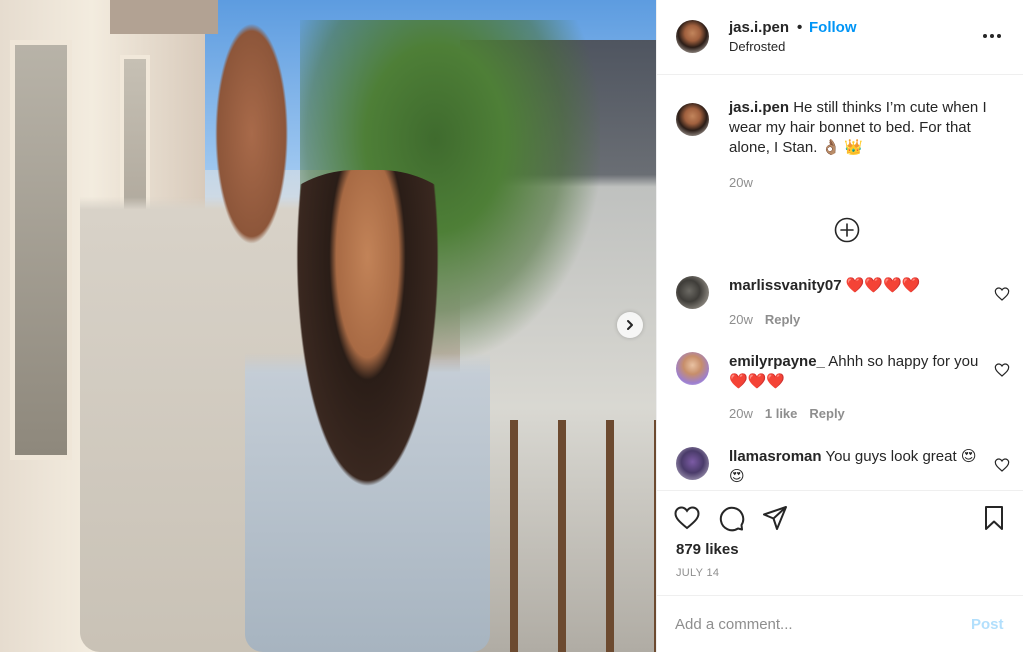  What do you see at coordinates (883, 285) in the screenshot?
I see `comment-body: ❤️❤️❤️❤️` at bounding box center [883, 285].